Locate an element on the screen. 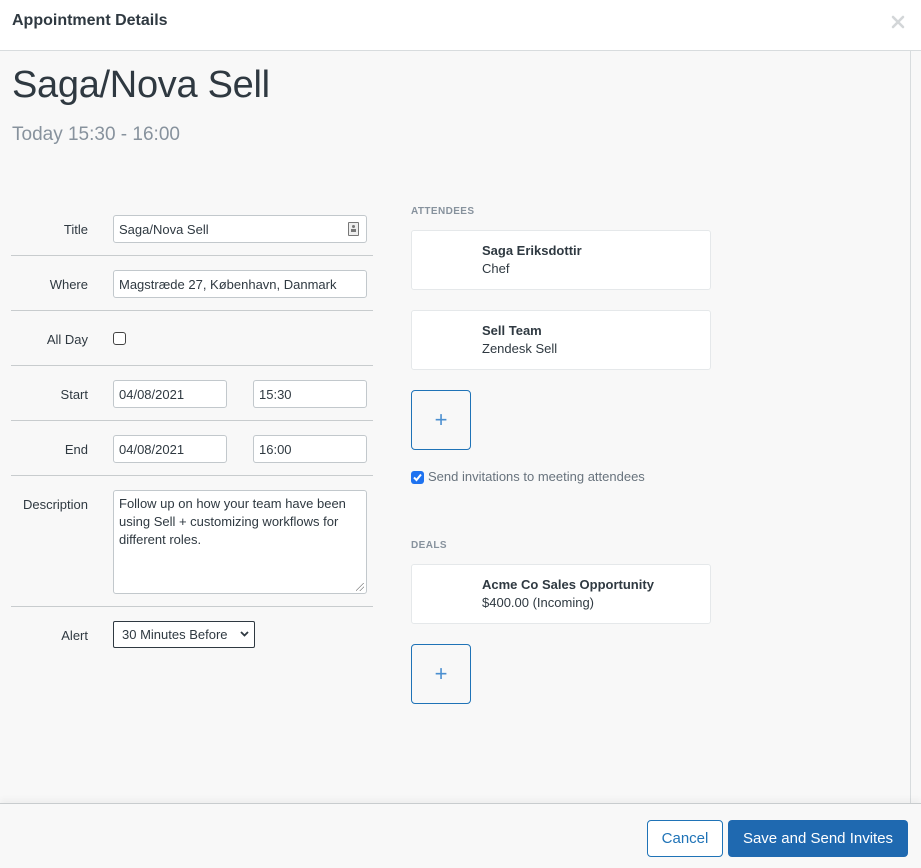 The height and width of the screenshot is (868, 921). title-input: Saga/Nova Sell is located at coordinates (240, 229).